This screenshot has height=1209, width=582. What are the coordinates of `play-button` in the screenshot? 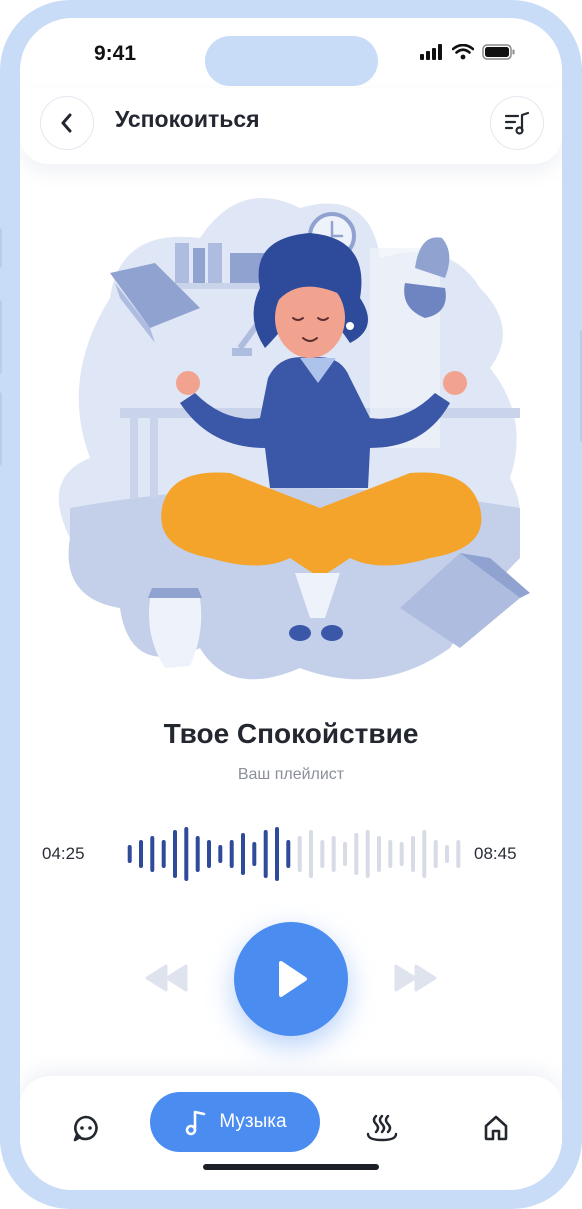 It's located at (291, 979).